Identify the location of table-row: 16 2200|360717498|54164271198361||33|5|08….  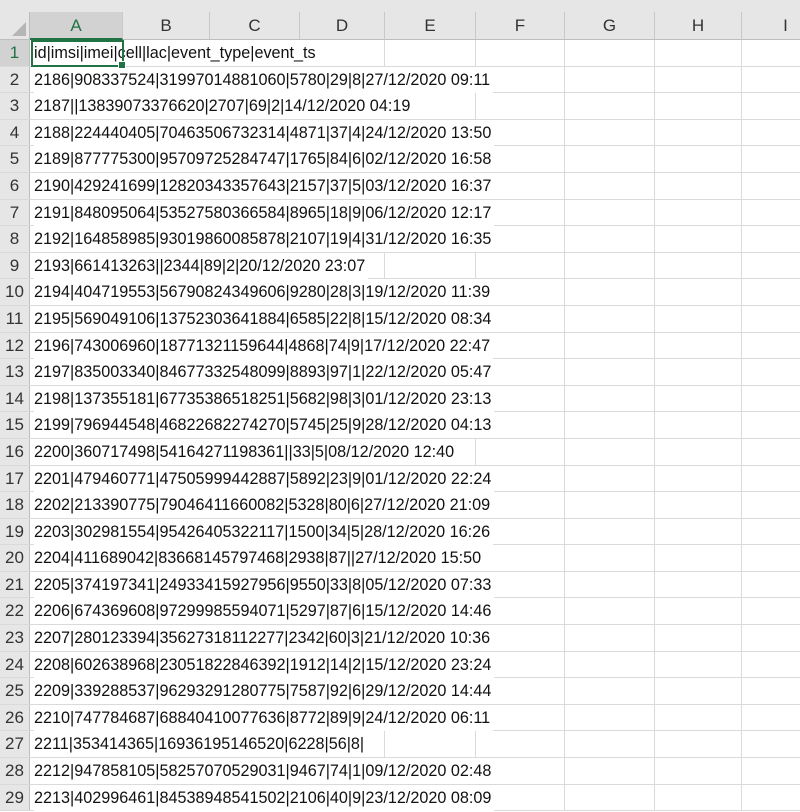
(400, 452).